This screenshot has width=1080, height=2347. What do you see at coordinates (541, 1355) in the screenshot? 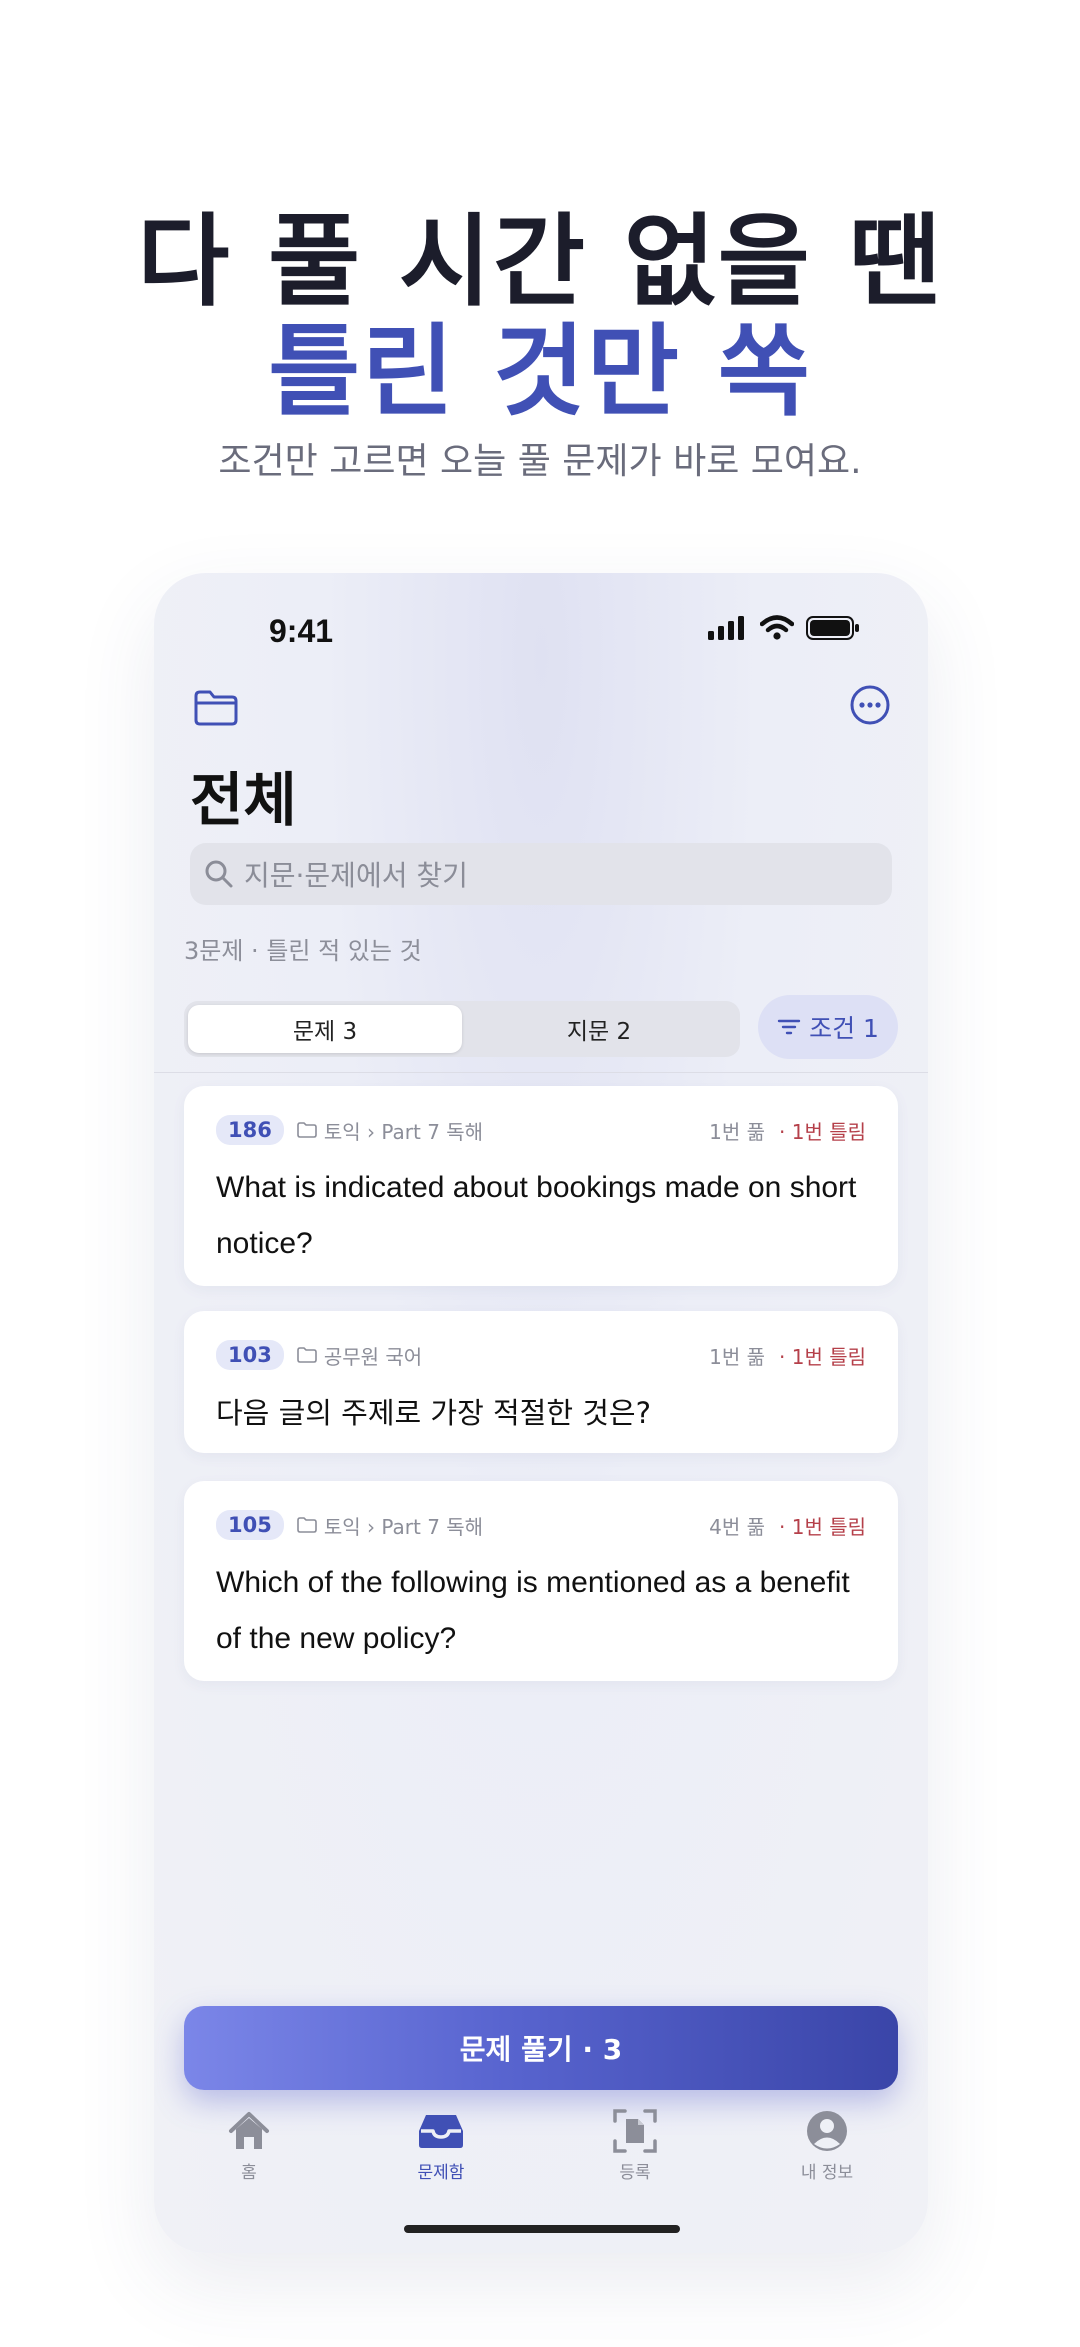
I see `card-meta: 103 공무원 국어 1번 풂 · 1번 틀림` at bounding box center [541, 1355].